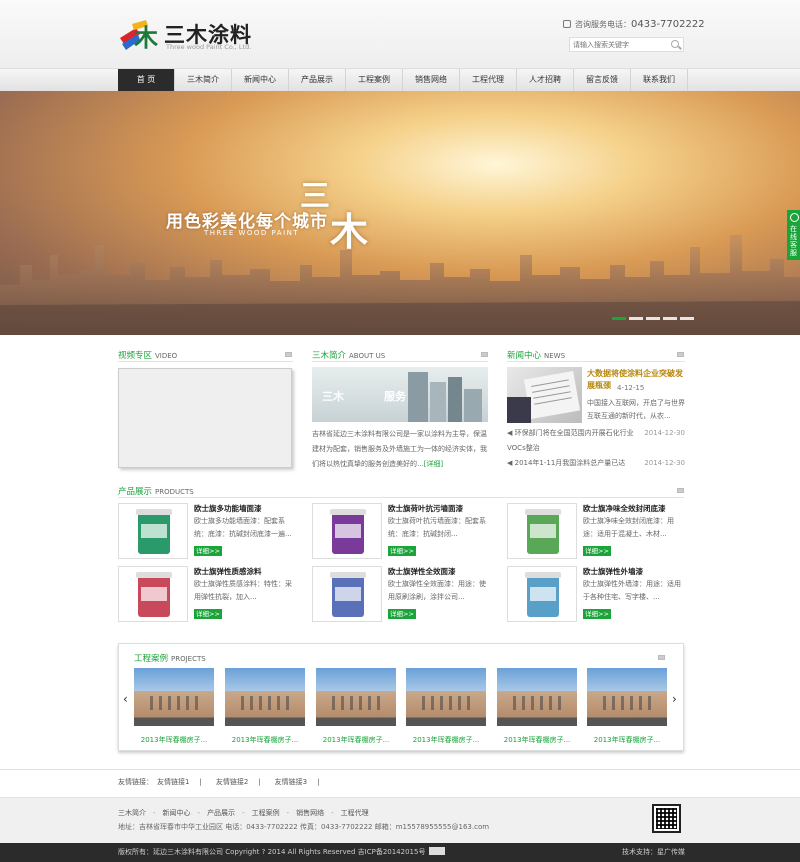  What do you see at coordinates (374, 80) in the screenshot?
I see `nav-item-projects: 工程案例` at bounding box center [374, 80].